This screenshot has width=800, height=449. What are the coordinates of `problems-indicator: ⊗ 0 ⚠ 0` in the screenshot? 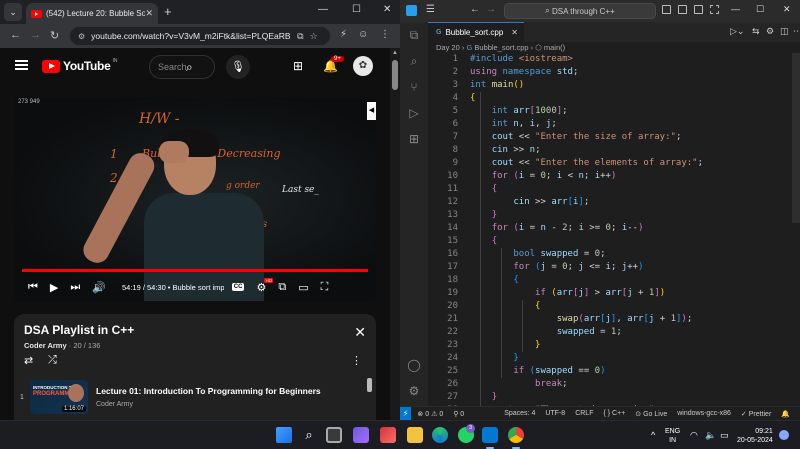 It's located at (430, 414).